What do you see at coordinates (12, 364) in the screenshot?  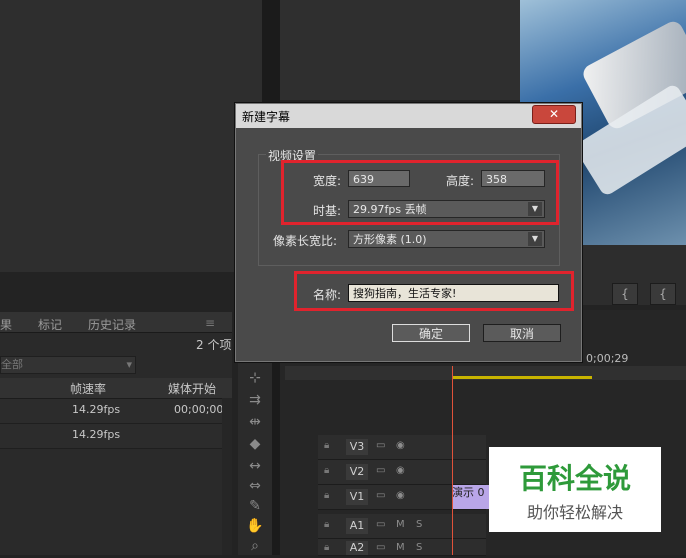 I see `filter-value: 全部` at bounding box center [12, 364].